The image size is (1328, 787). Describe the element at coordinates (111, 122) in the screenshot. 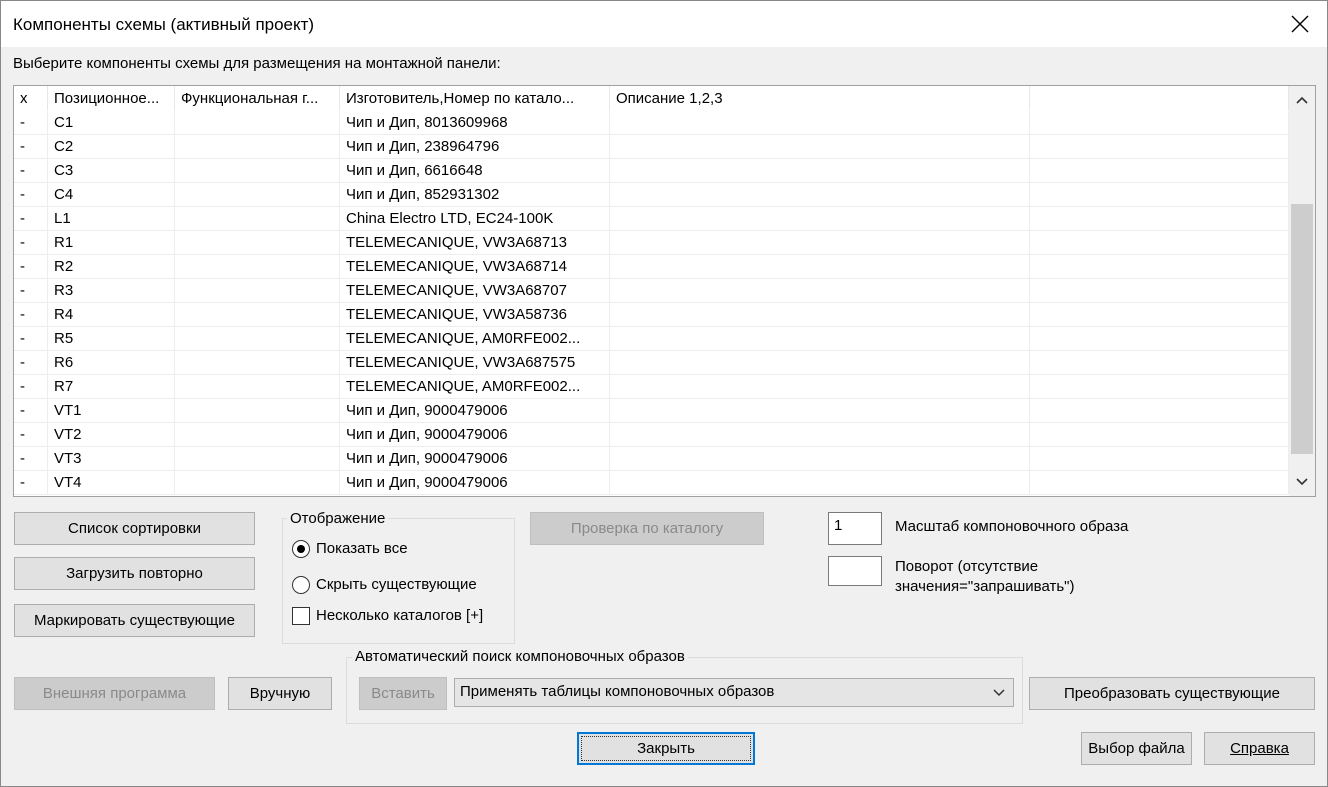

I see `row-position-cell: C1` at that location.